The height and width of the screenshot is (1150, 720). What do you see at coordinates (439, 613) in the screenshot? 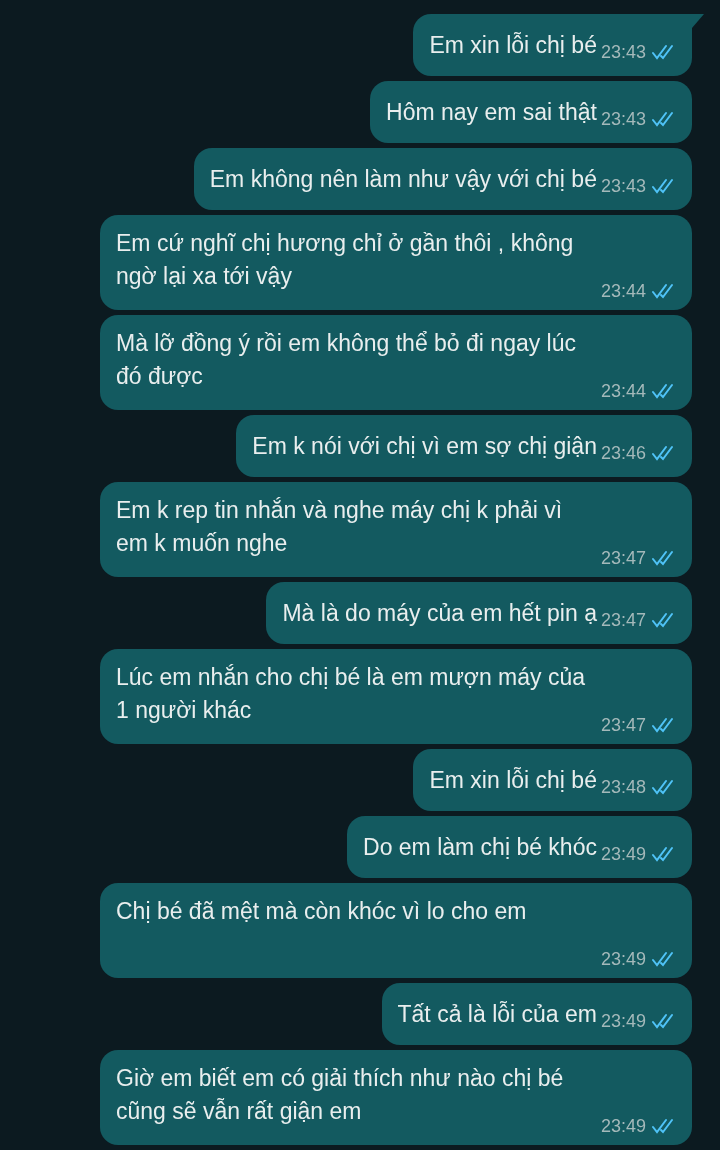
I see `message-text: Mà là do máy của em hết pin ạ` at bounding box center [439, 613].